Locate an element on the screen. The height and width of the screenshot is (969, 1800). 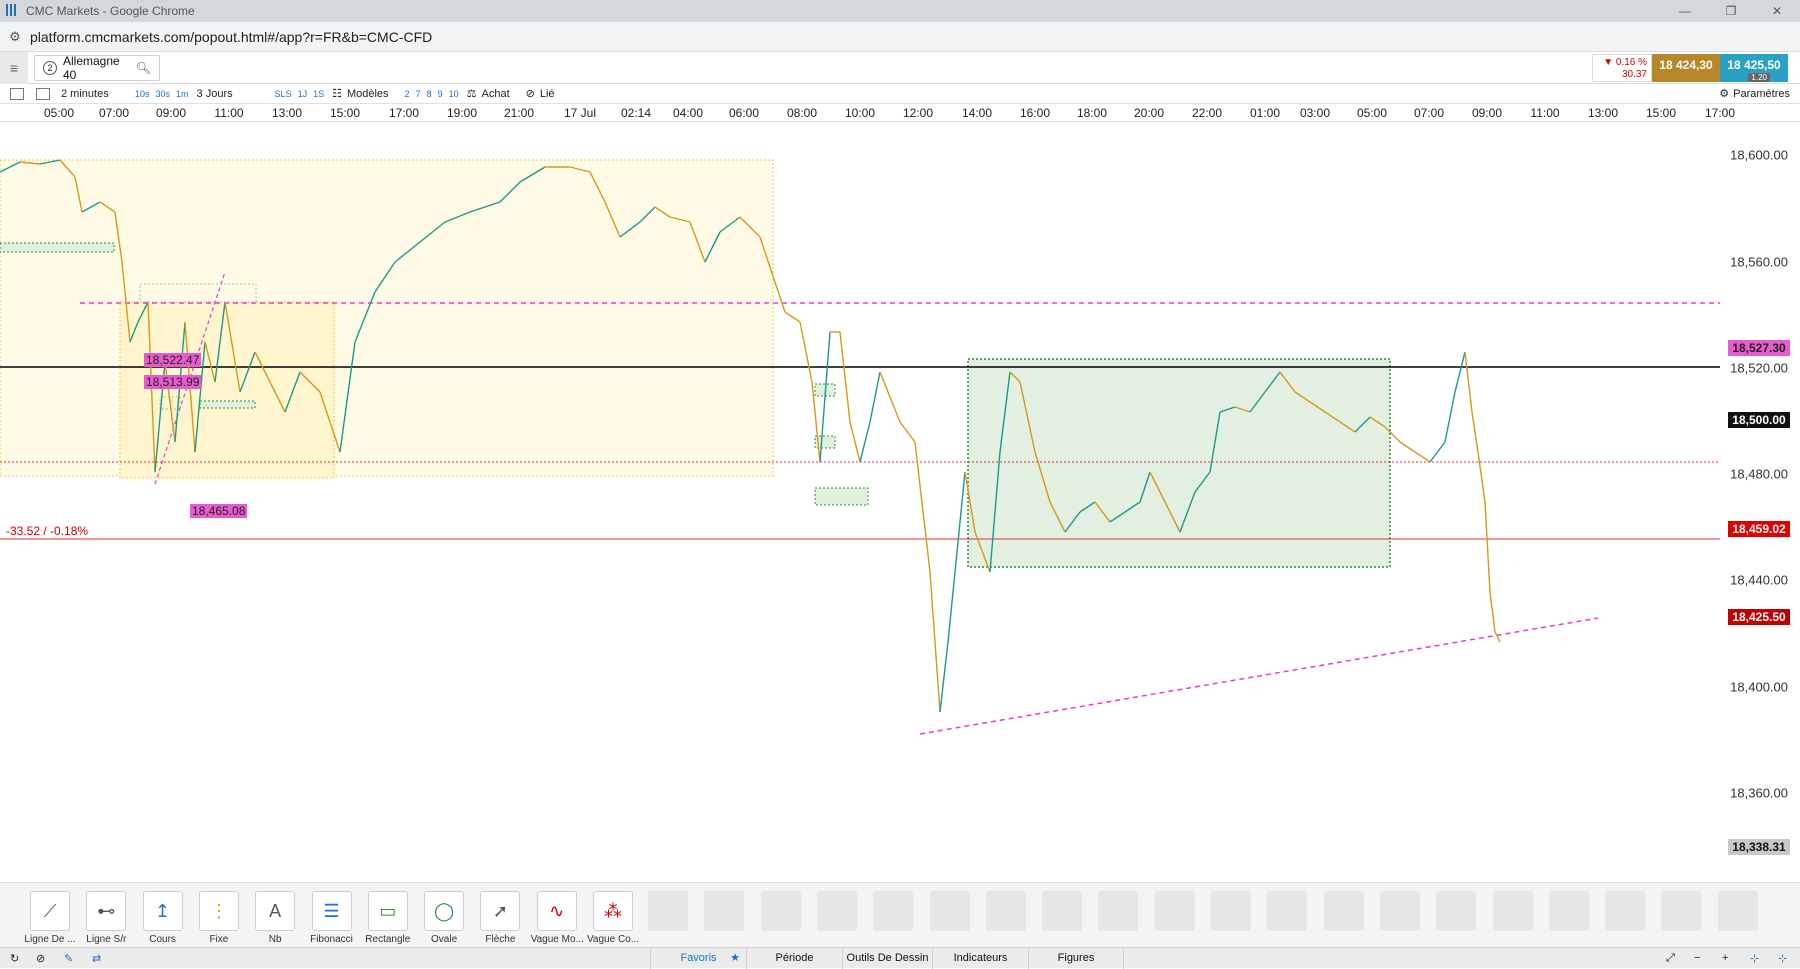
instrument-selector: 2 Allemagne 40 🔍︎ is located at coordinates (97, 68).